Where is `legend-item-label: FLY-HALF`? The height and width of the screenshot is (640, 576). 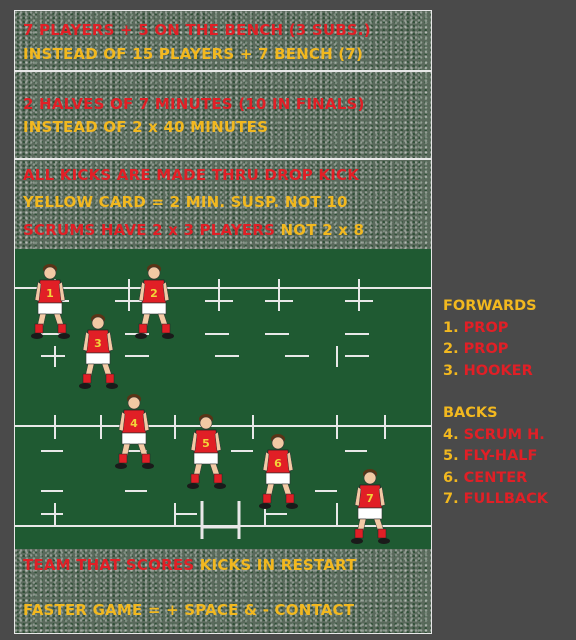
legend-item-label: FLY-HALF is located at coordinates (500, 456).